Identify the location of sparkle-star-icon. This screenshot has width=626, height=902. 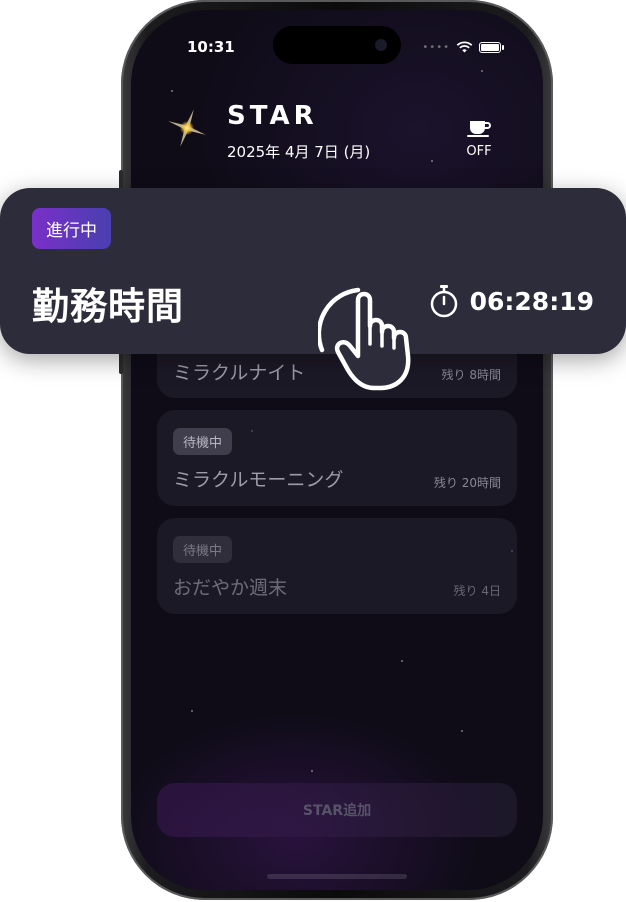
(187, 128).